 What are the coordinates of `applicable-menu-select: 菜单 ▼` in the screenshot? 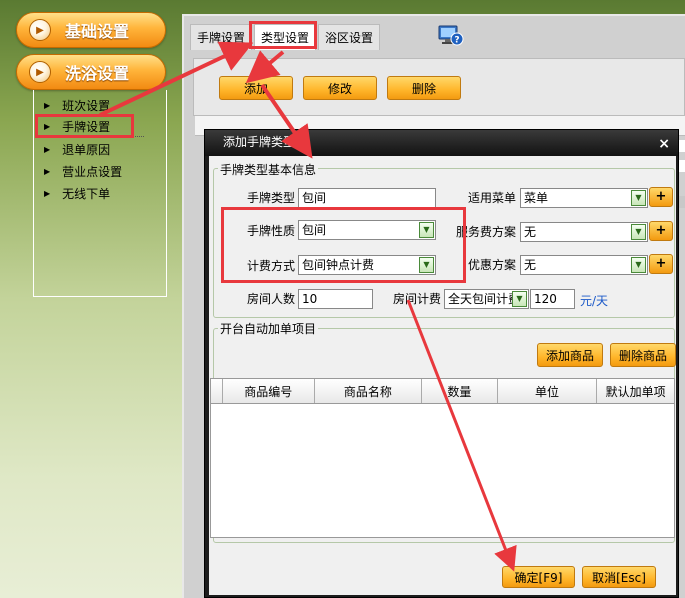 It's located at (584, 198).